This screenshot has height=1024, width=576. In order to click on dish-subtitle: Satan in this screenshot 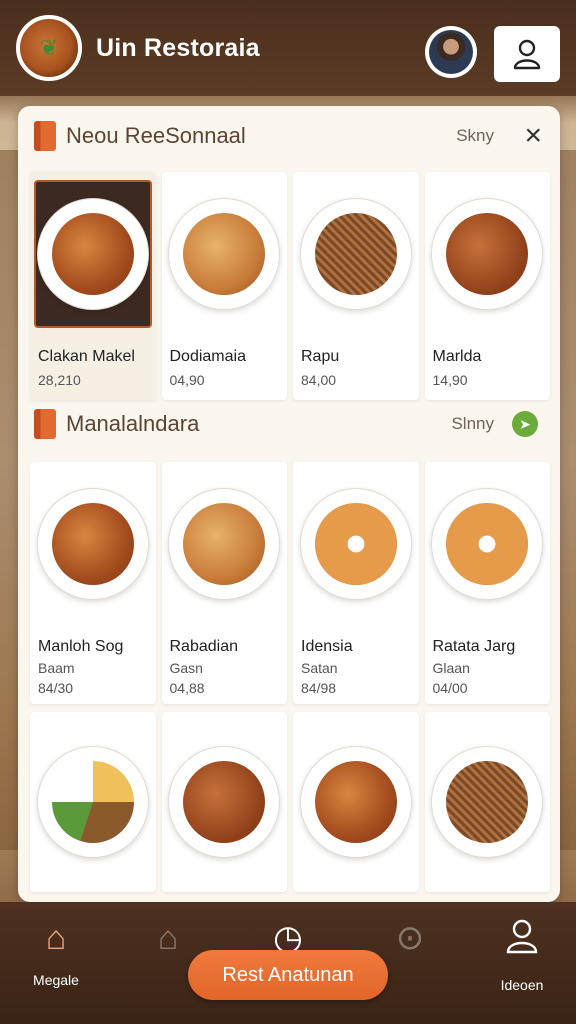, I will do `click(319, 668)`.